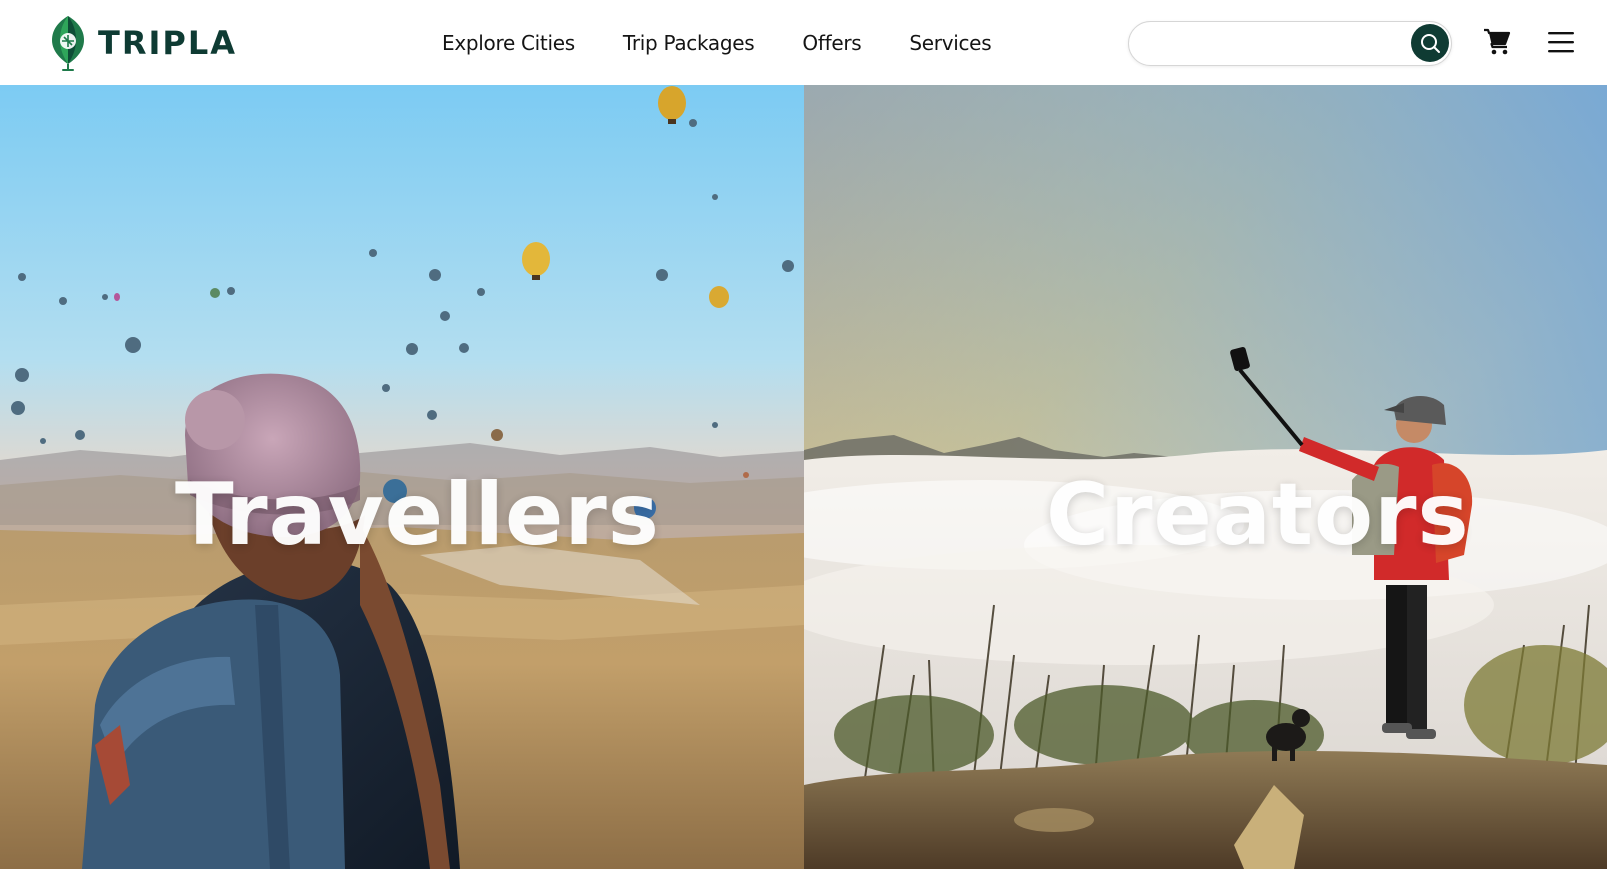 Image resolution: width=1607 pixels, height=869 pixels. What do you see at coordinates (1497, 42) in the screenshot?
I see `shopping-cart-icon` at bounding box center [1497, 42].